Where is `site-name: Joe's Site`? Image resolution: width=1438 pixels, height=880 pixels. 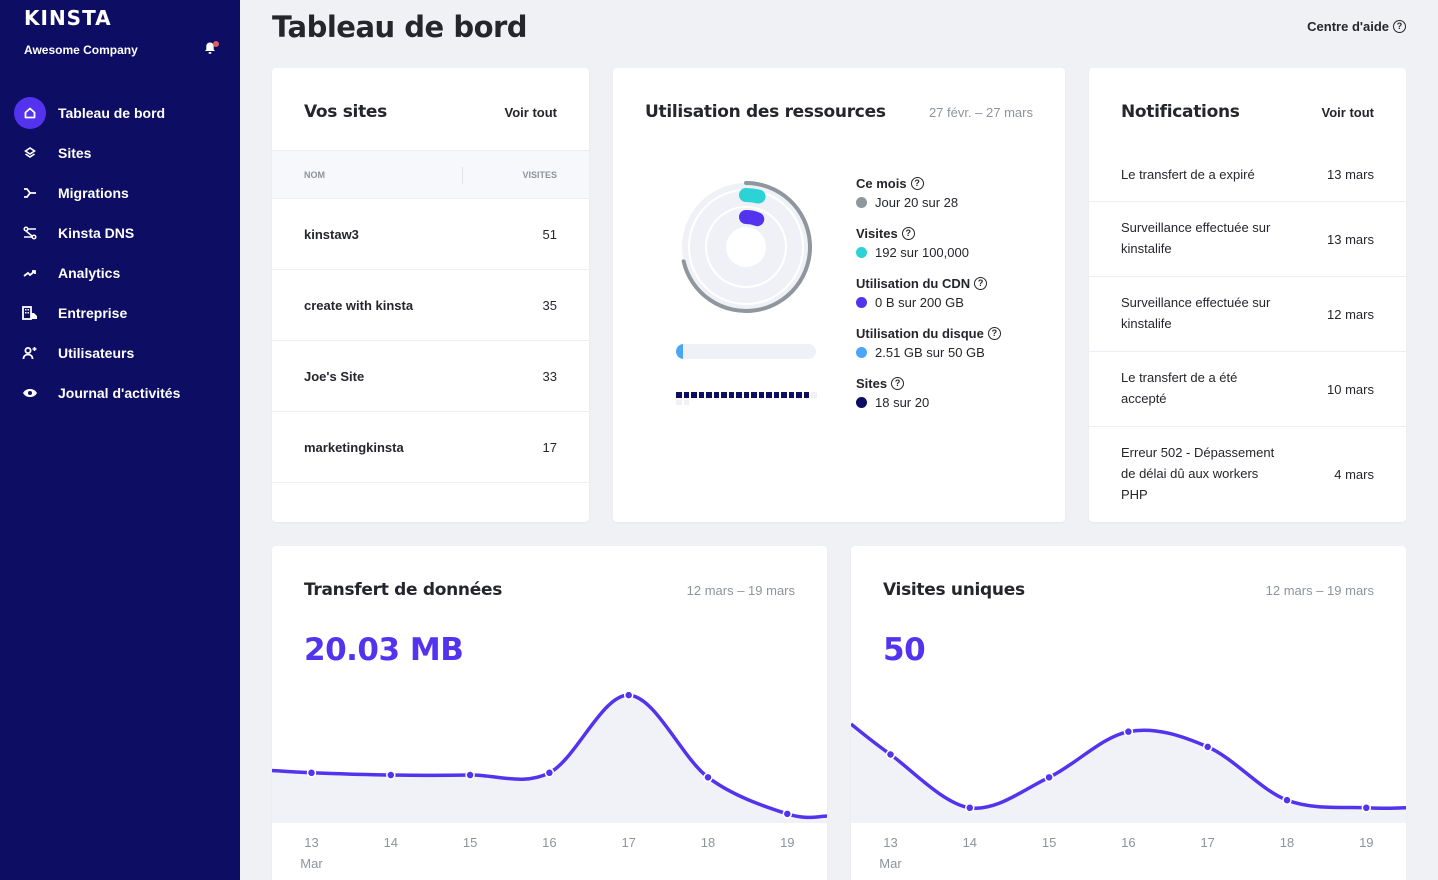
site-name: Joe's Site is located at coordinates (334, 376).